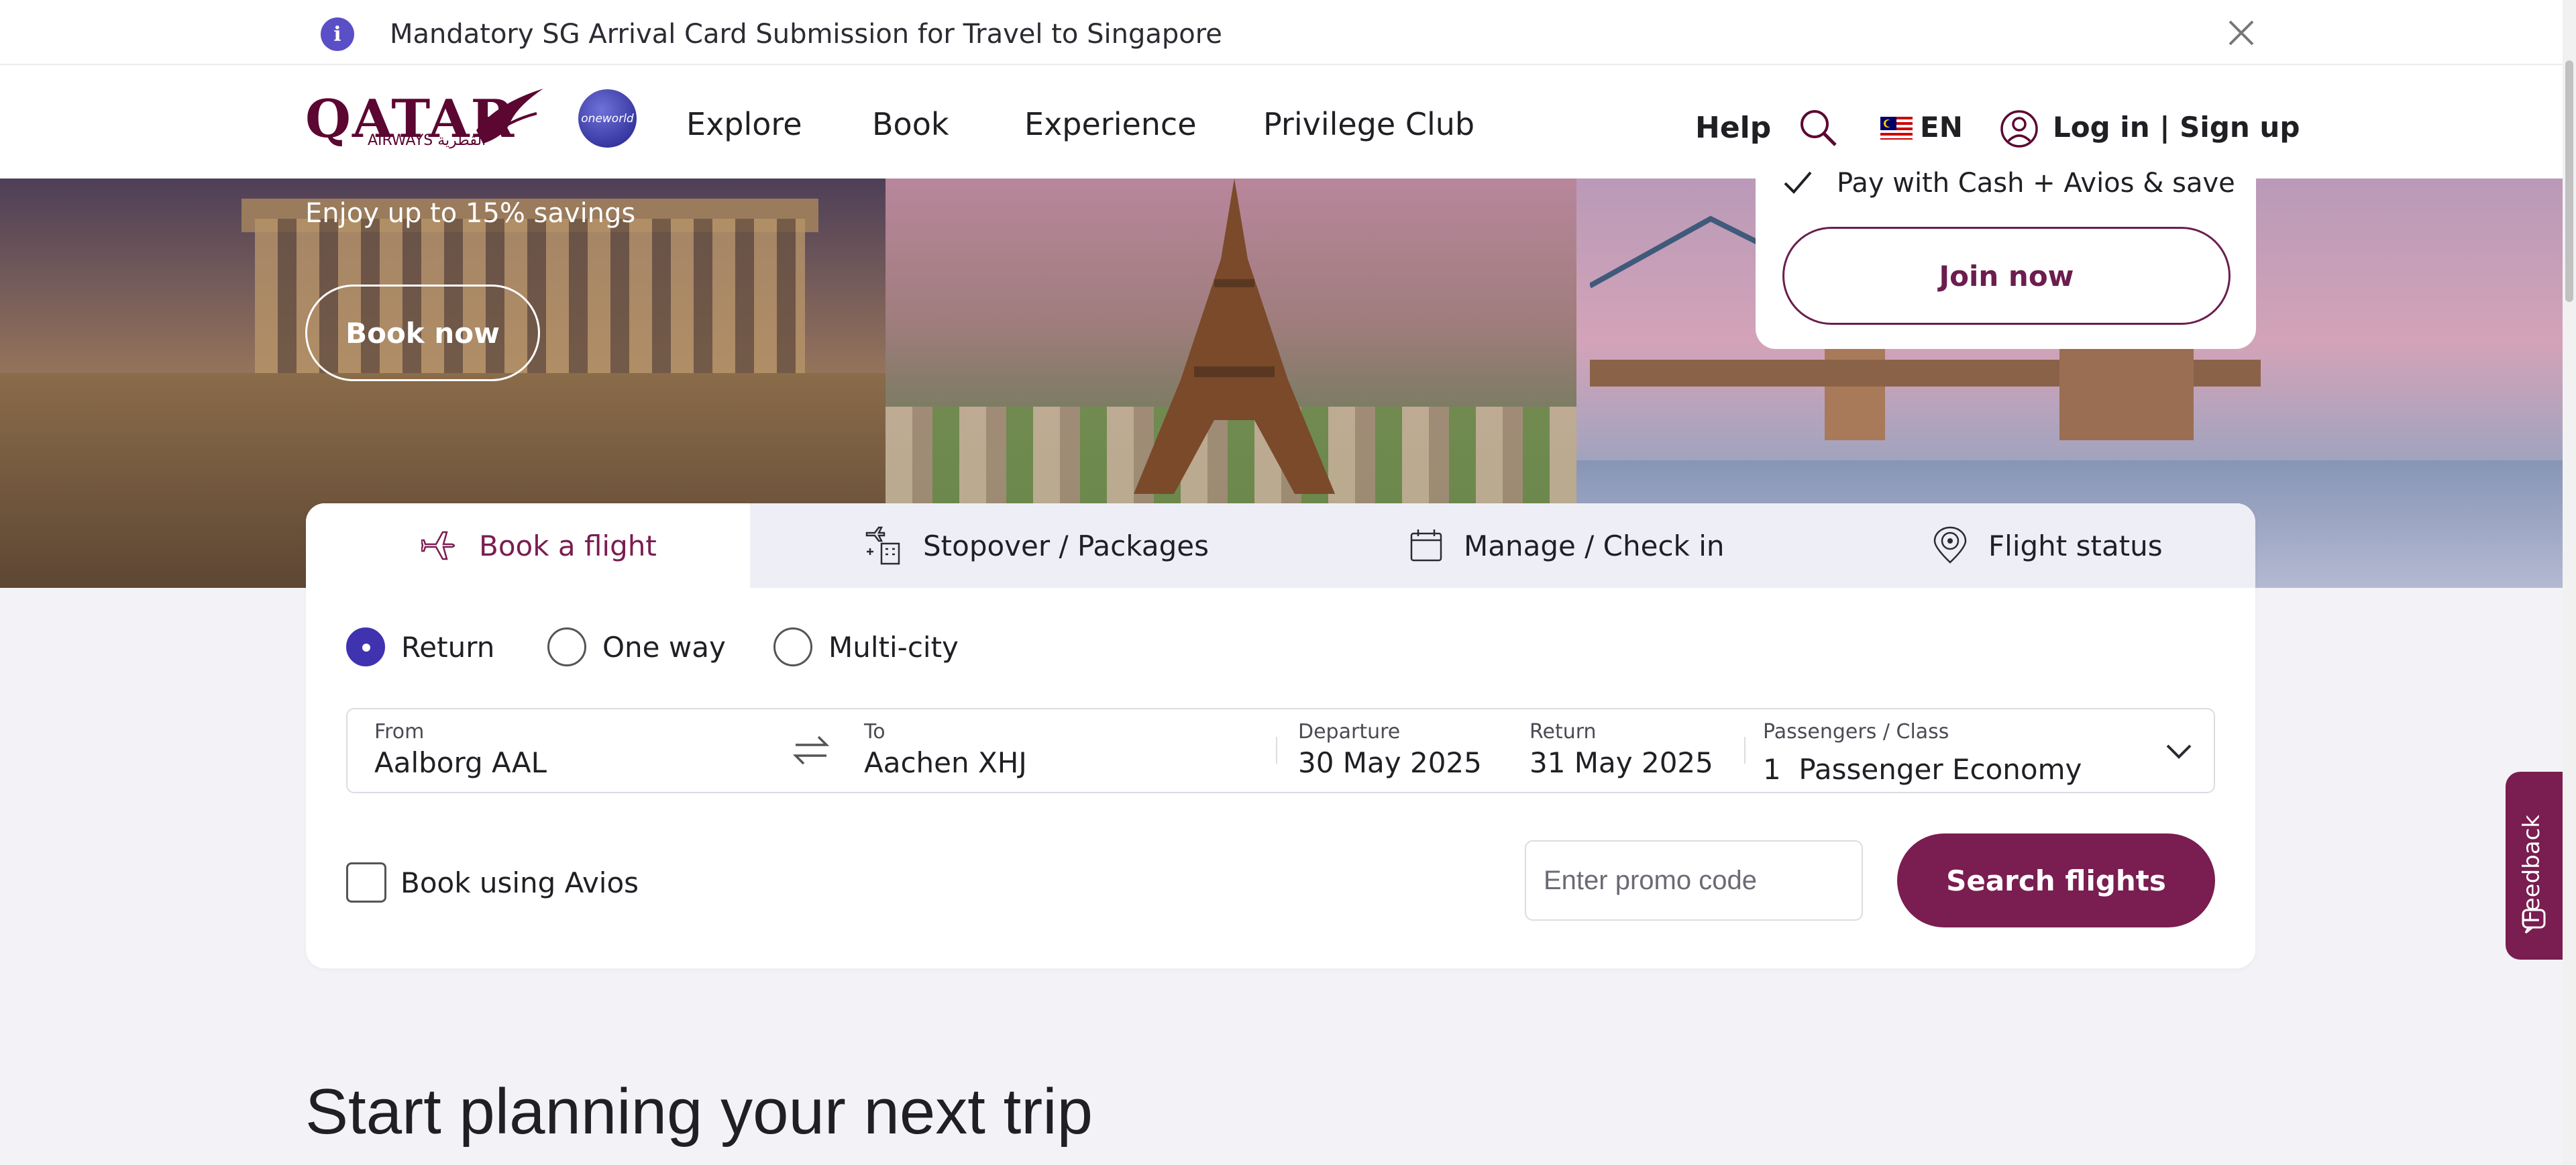 Image resolution: width=2576 pixels, height=1165 pixels. What do you see at coordinates (1281, 32) in the screenshot?
I see `notice-bar` at bounding box center [1281, 32].